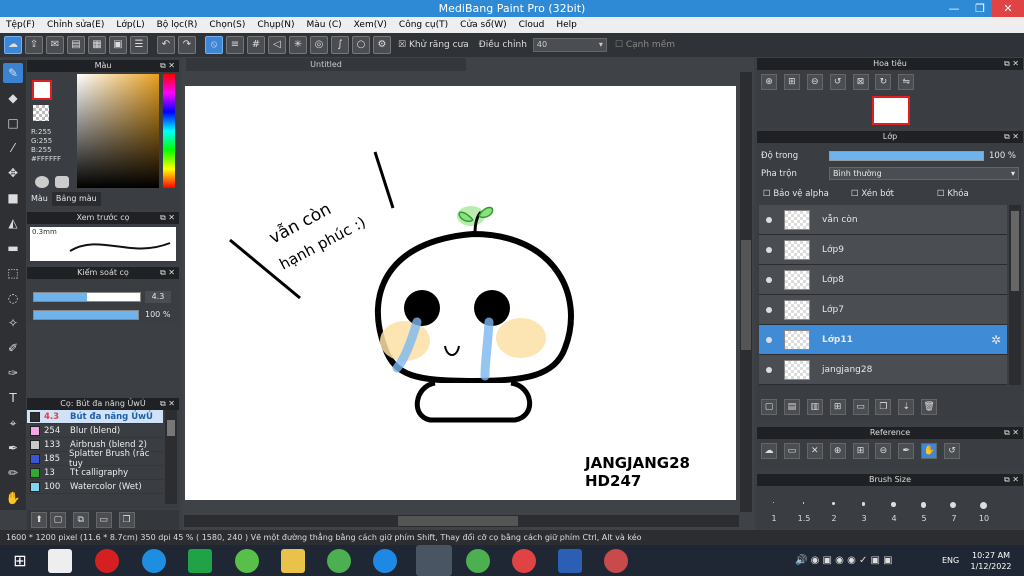  What do you see at coordinates (954, 518) in the screenshot?
I see `brush-size-preset: 7` at bounding box center [954, 518].